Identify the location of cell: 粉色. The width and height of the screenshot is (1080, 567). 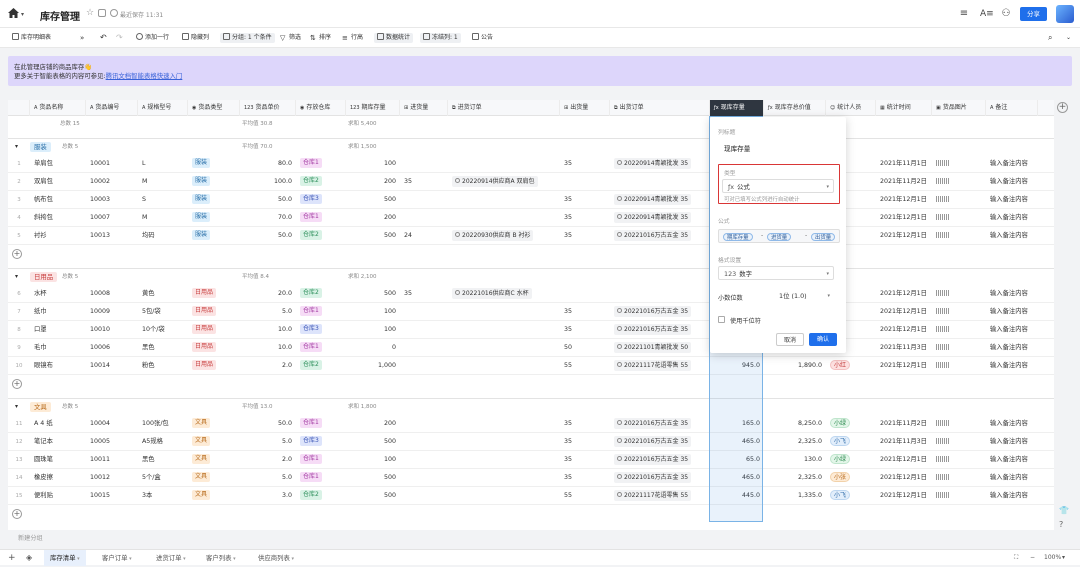
(163, 366).